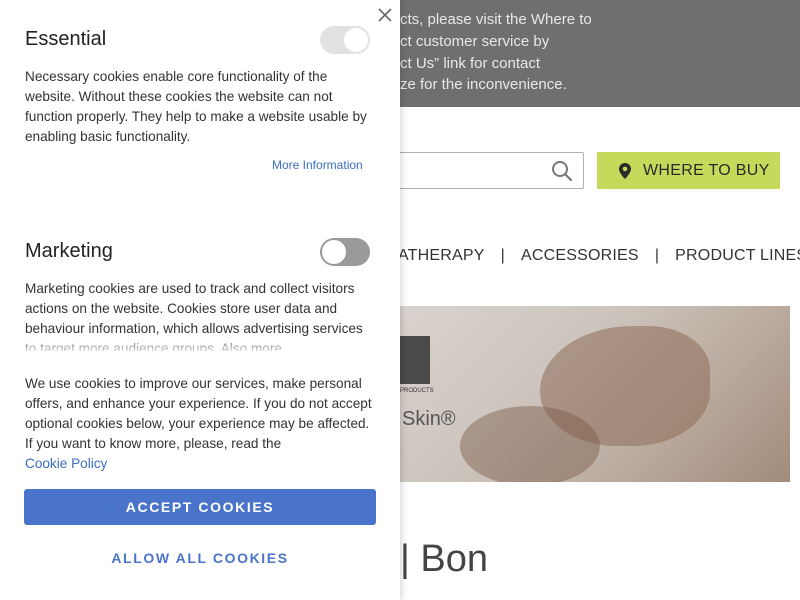  What do you see at coordinates (737, 256) in the screenshot?
I see `nav-item-product-lines: PRODUCT LINES` at bounding box center [737, 256].